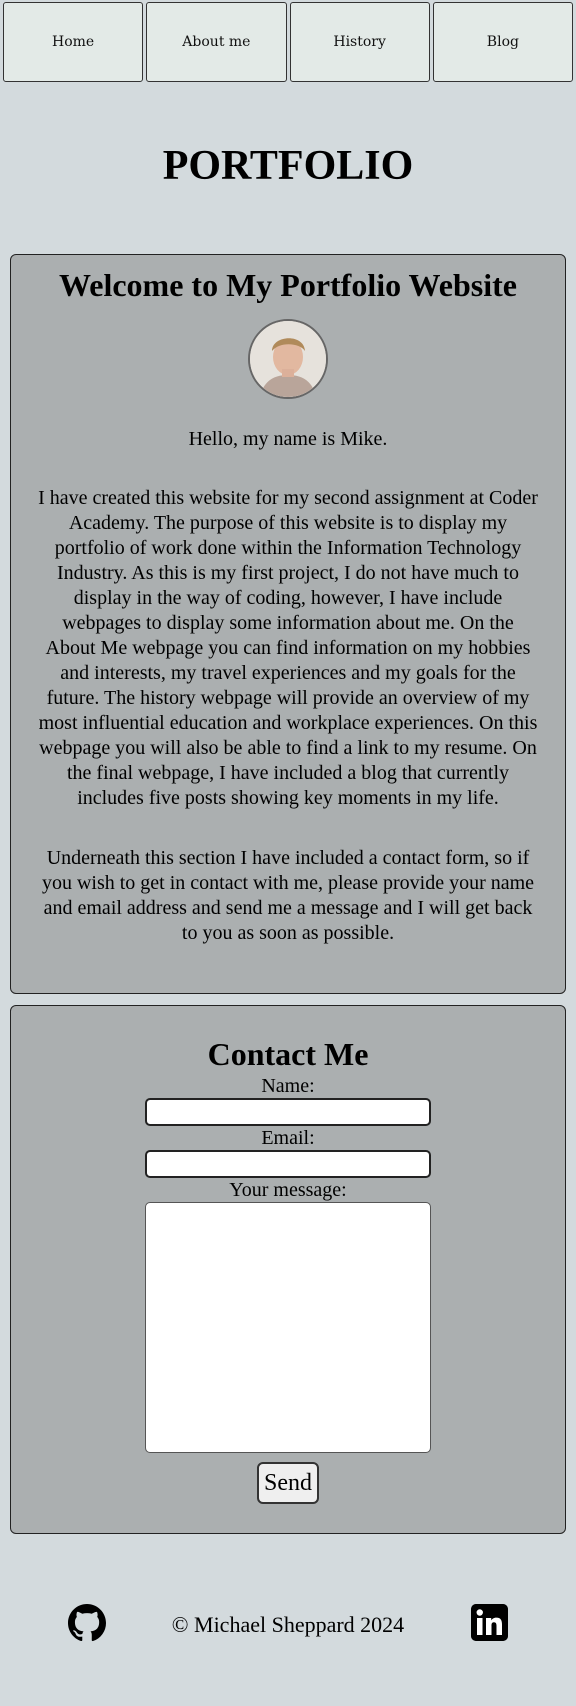  What do you see at coordinates (288, 1625) in the screenshot?
I see `footer: © Michael Sheppard 2024` at bounding box center [288, 1625].